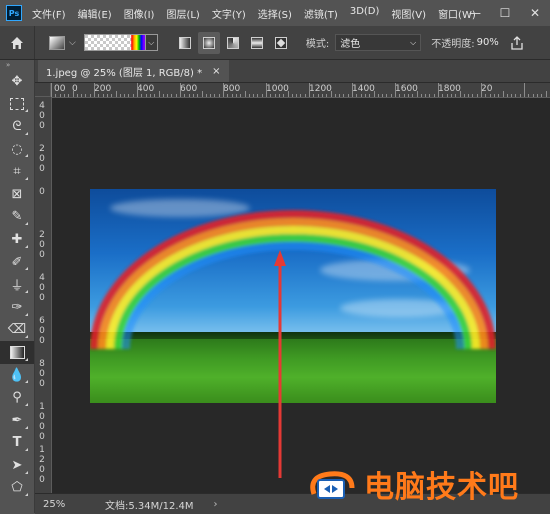  Describe the element at coordinates (17, 352) in the screenshot. I see `gradient-tool-icon` at that location.